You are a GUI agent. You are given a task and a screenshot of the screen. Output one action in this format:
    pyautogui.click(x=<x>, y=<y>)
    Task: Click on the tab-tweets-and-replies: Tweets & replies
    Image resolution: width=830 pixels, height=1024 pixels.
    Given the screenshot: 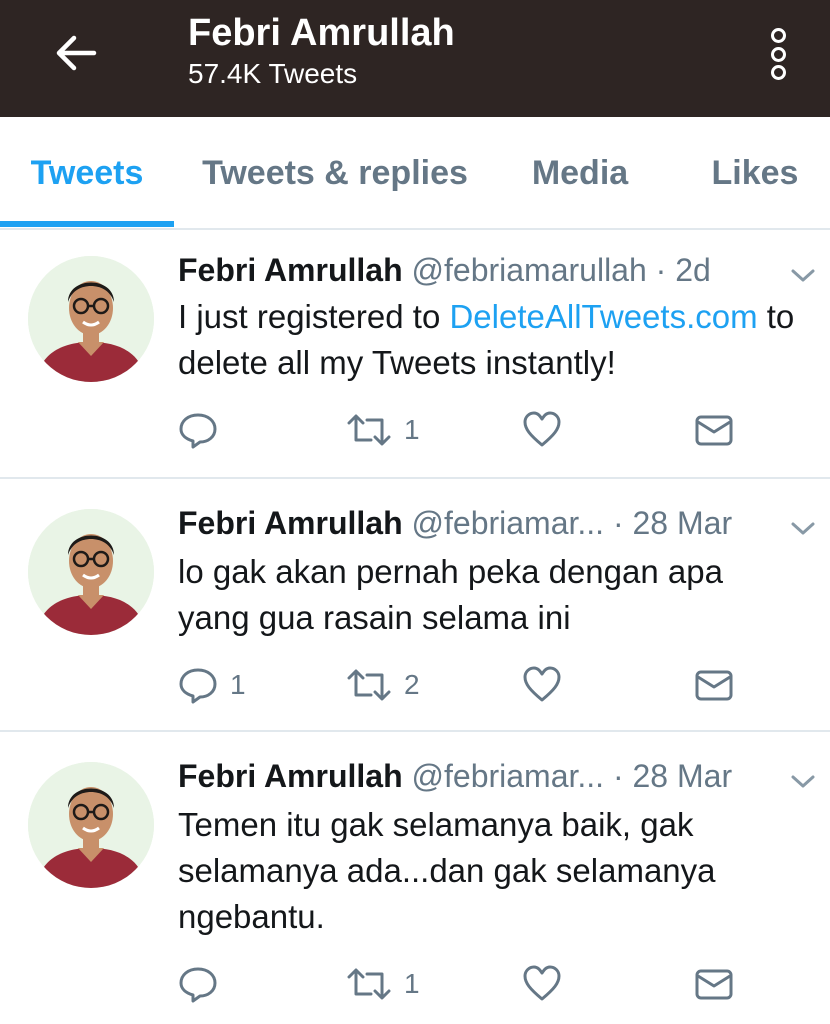 What is the action you would take?
    pyautogui.click(x=335, y=173)
    